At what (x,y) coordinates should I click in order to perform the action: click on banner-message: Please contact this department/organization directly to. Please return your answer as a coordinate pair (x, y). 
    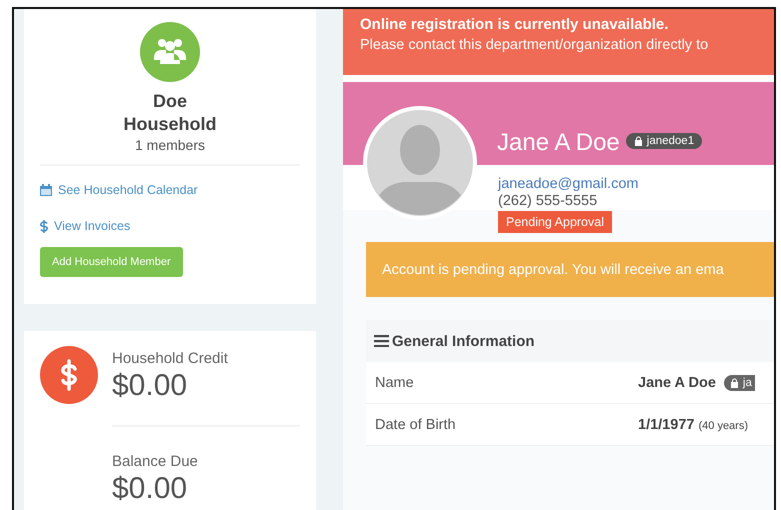
    Looking at the image, I should click on (534, 45).